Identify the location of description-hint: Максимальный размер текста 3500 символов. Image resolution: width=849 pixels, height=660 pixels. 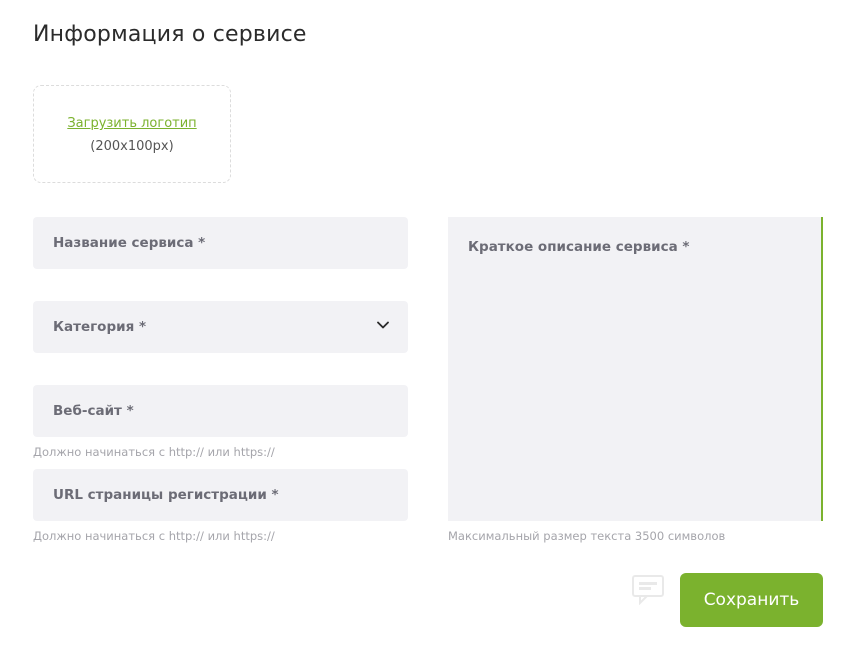
(587, 536).